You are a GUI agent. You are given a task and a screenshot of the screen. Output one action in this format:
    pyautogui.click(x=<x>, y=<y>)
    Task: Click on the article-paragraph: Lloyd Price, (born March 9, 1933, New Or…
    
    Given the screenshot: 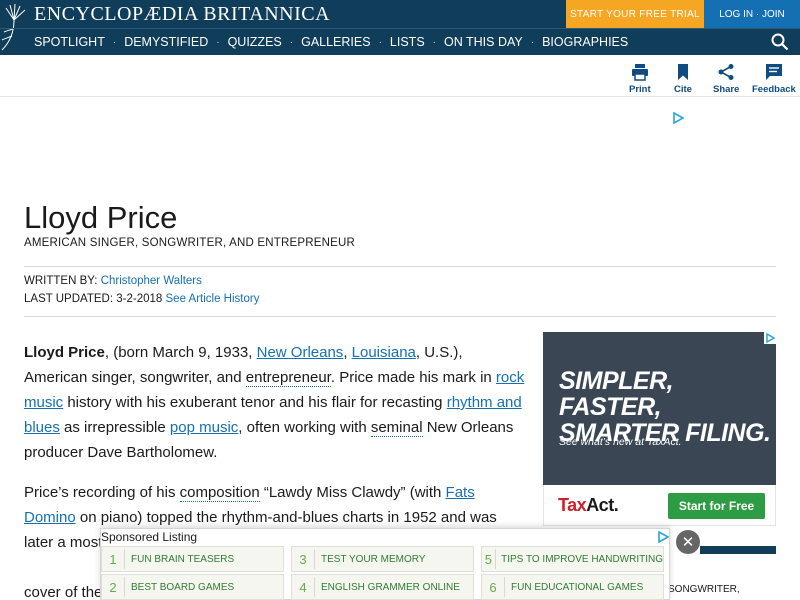 What is the action you would take?
    pyautogui.click(x=276, y=402)
    